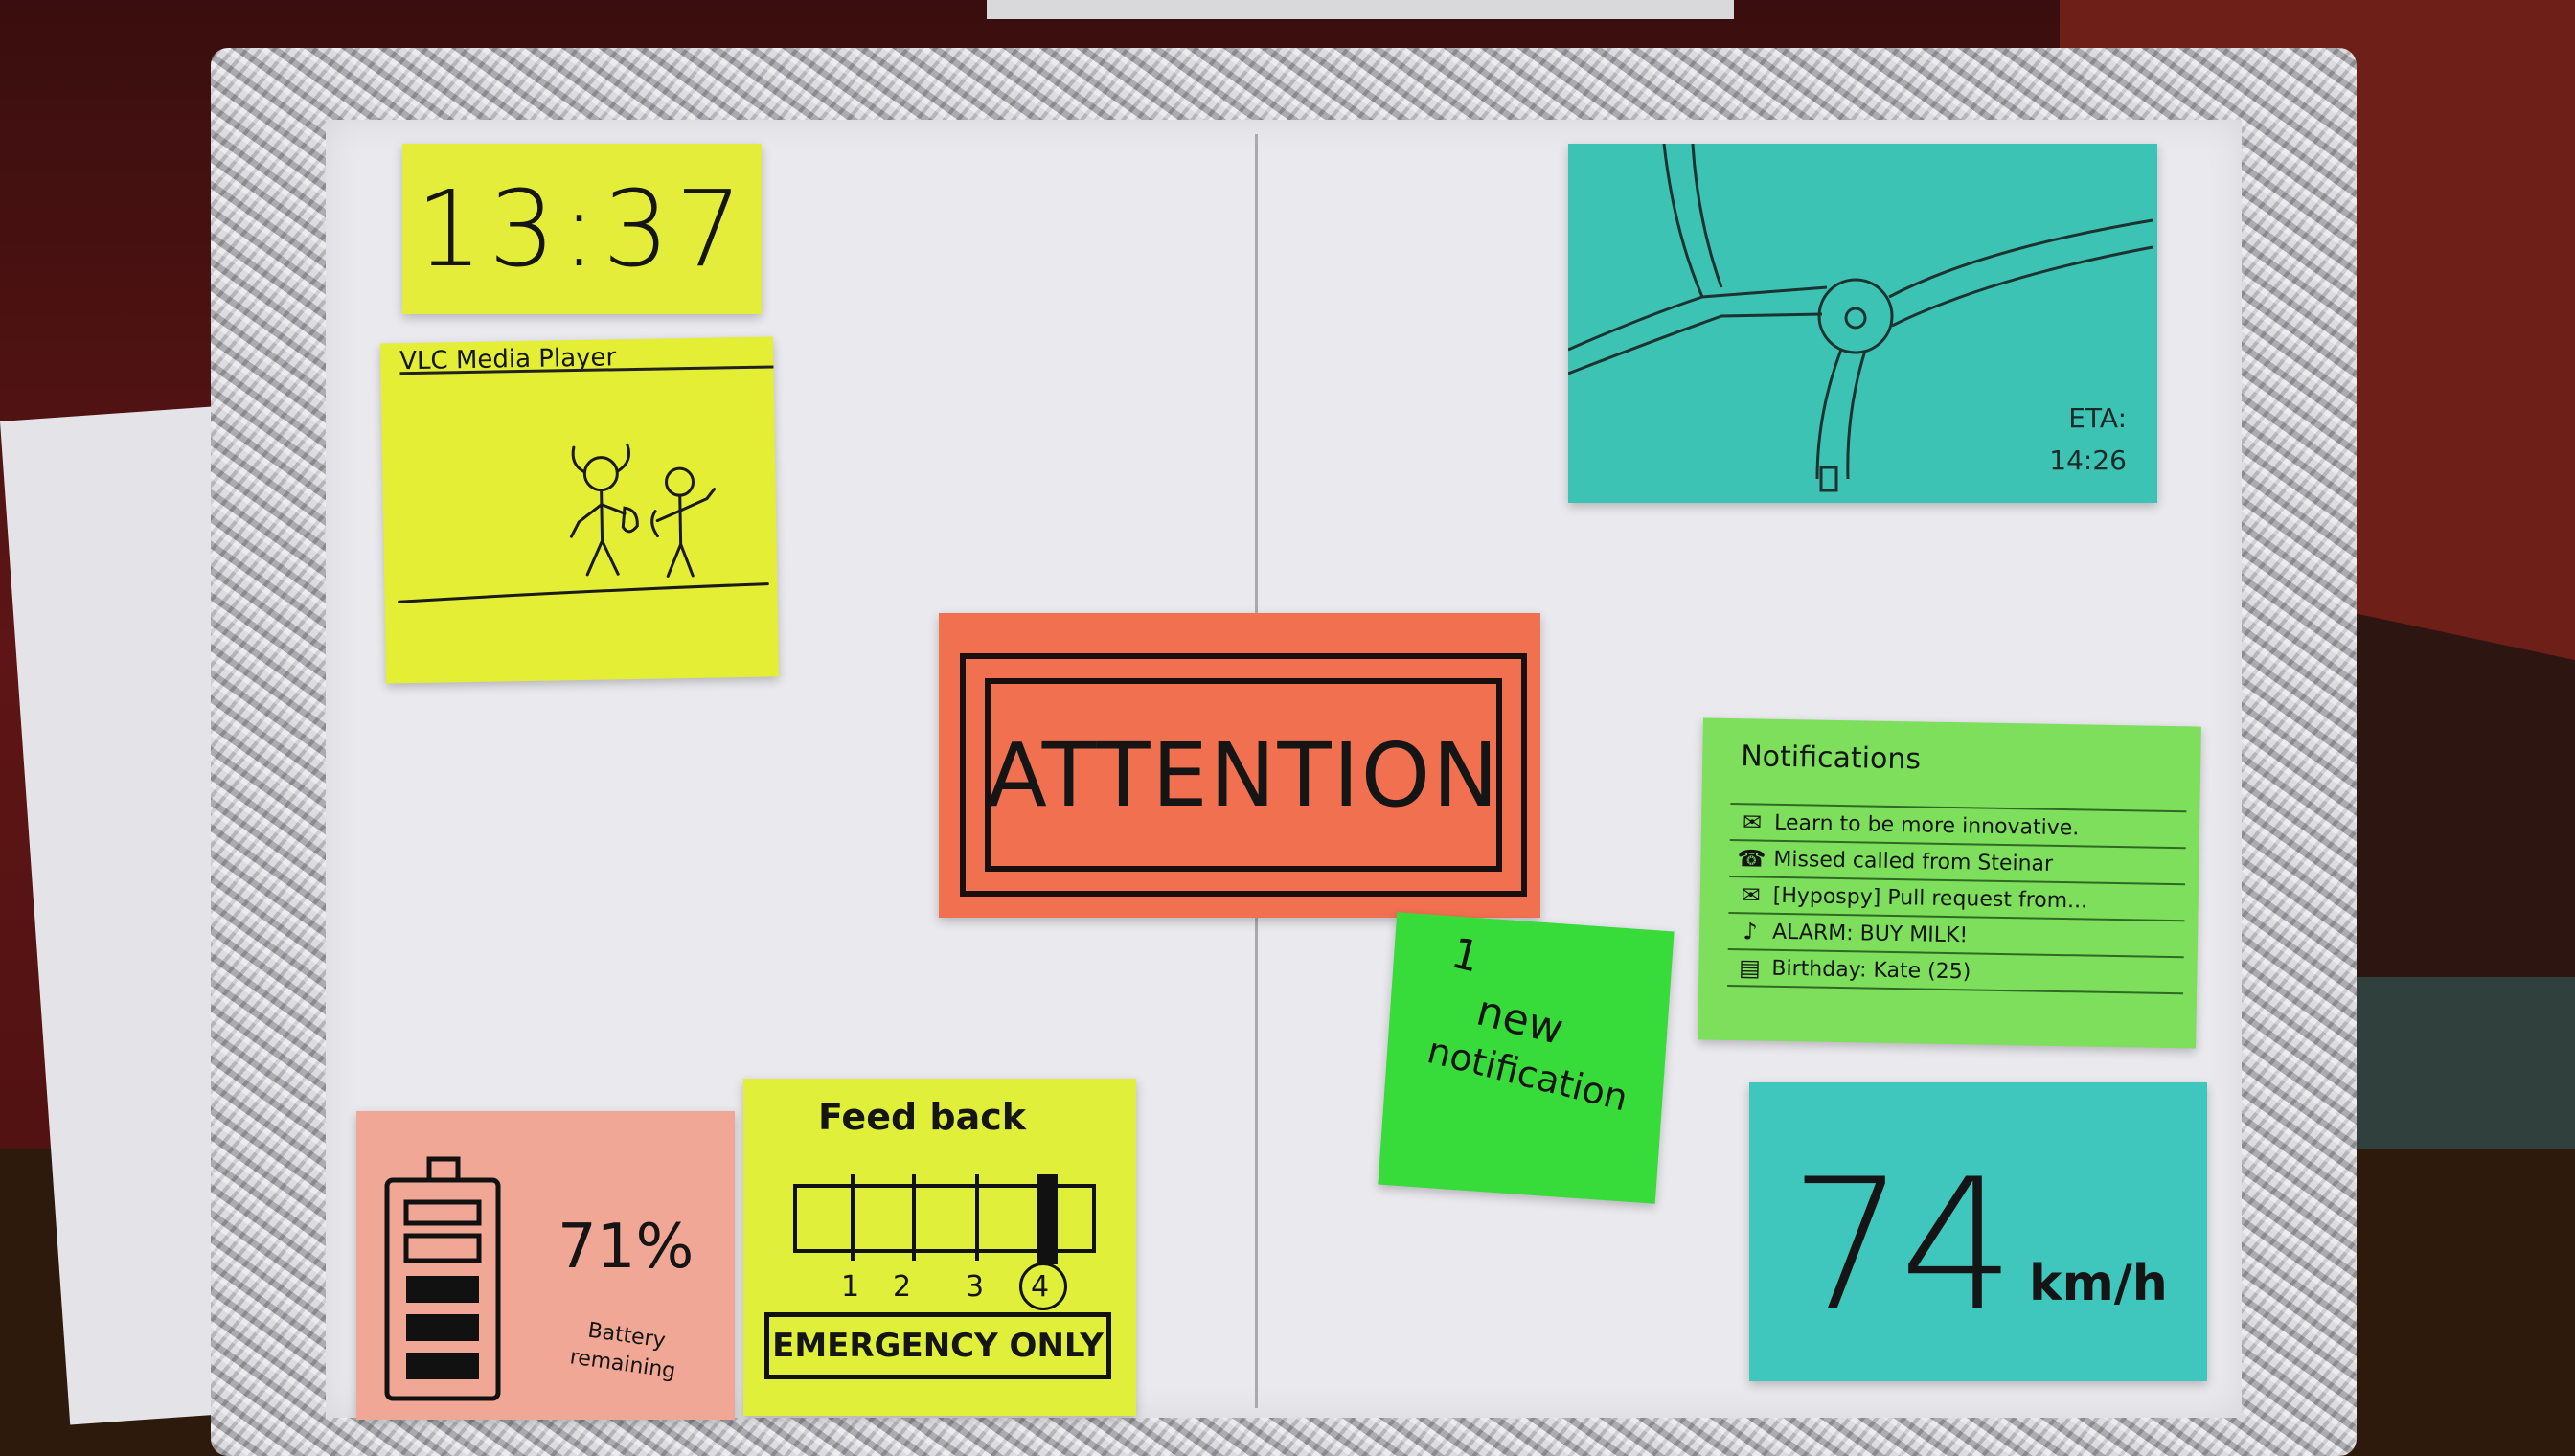 The image size is (2575, 1456). I want to click on feedback-widget: Feed back 1 2 3 4 EMERGENCY ONLY, so click(939, 1247).